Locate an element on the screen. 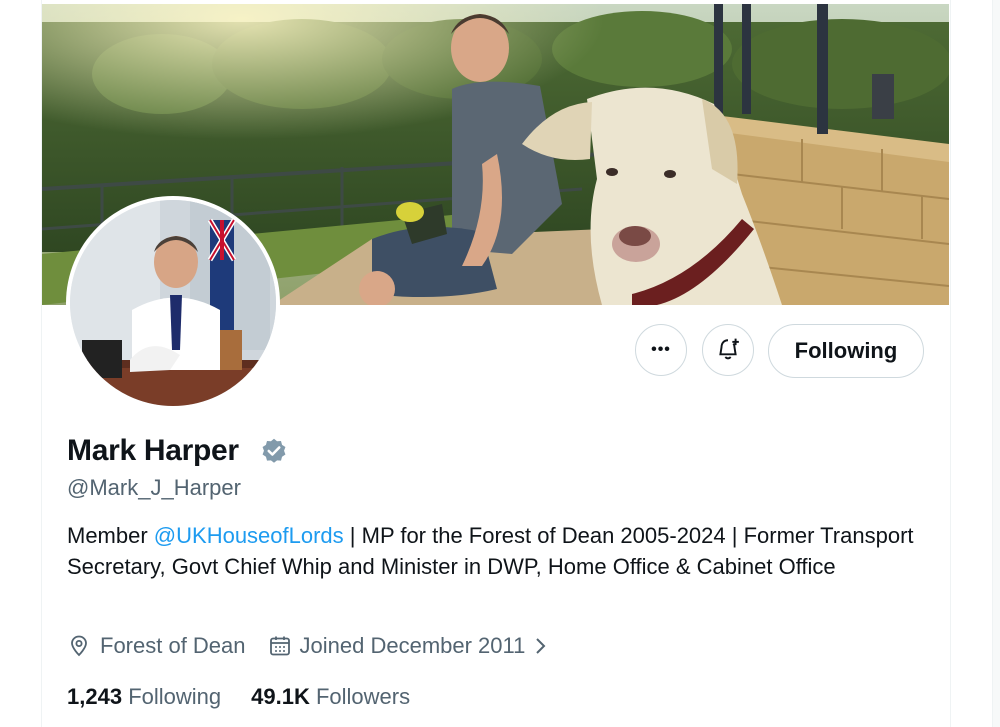 The width and height of the screenshot is (1000, 727). notifications-button is located at coordinates (728, 350).